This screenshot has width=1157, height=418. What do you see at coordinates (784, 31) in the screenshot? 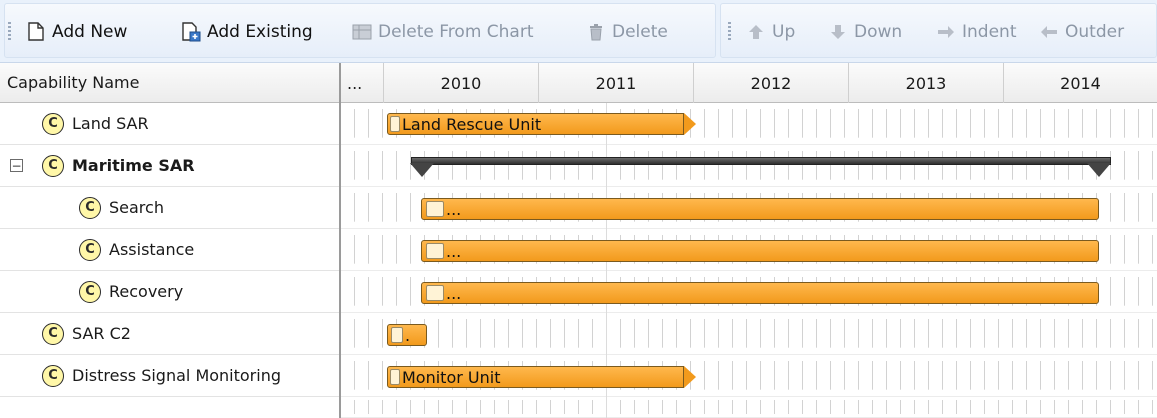
I see `up-label: Up` at bounding box center [784, 31].